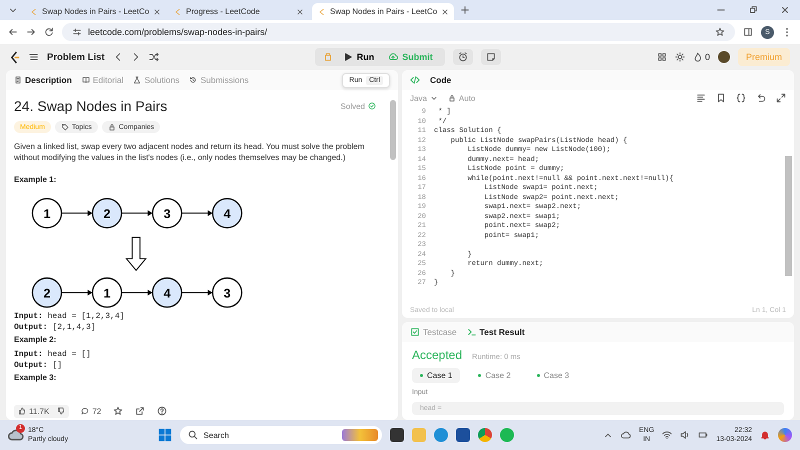 The height and width of the screenshot is (450, 800). I want to click on case-tab: Case 3, so click(553, 375).